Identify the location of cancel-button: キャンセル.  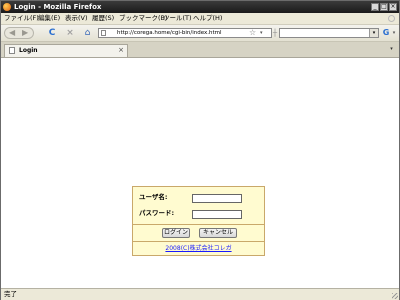
(218, 233).